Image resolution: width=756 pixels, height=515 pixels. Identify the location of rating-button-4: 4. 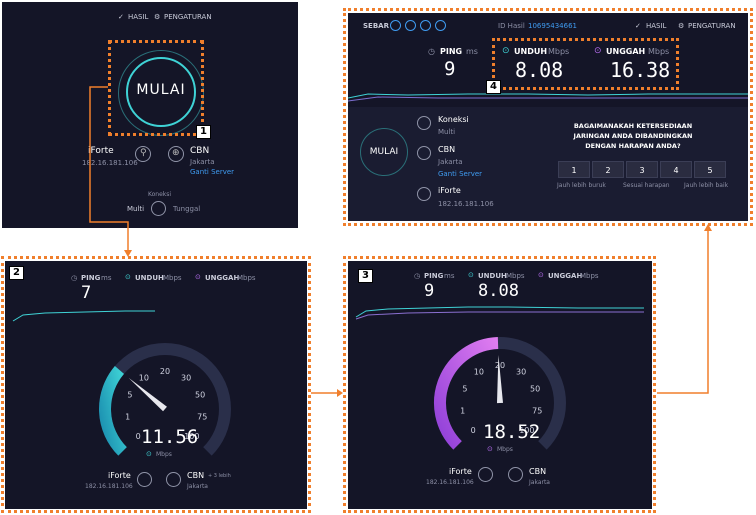
(676, 169).